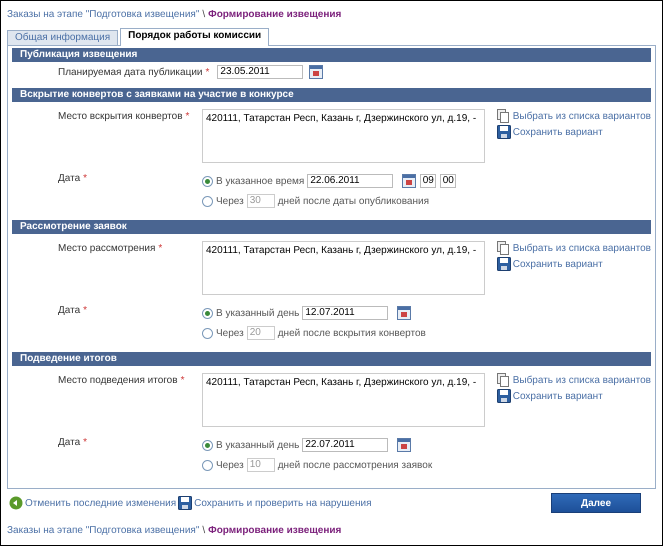 Image resolution: width=663 pixels, height=546 pixels. What do you see at coordinates (345, 445) in the screenshot?
I see `date-field: 22.07.2011` at bounding box center [345, 445].